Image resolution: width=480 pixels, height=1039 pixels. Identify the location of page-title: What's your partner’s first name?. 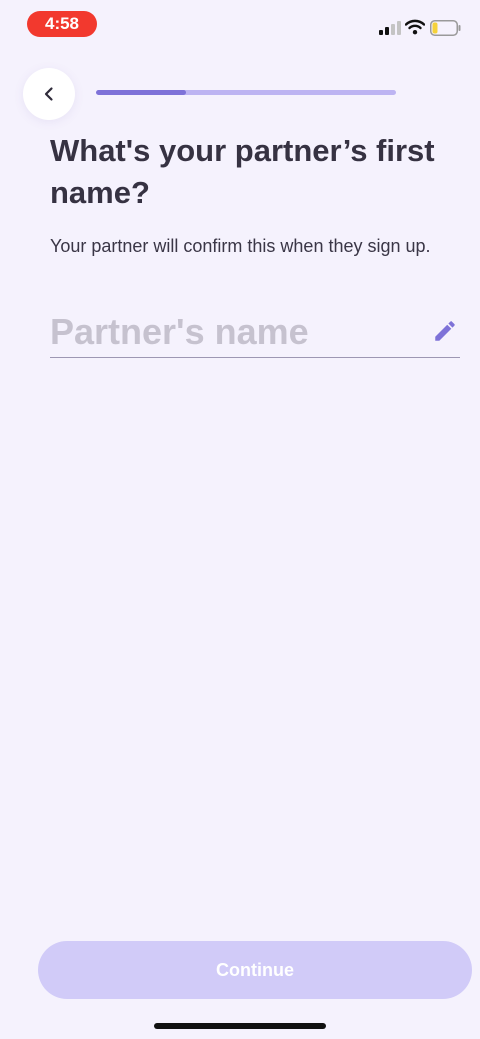
(242, 171).